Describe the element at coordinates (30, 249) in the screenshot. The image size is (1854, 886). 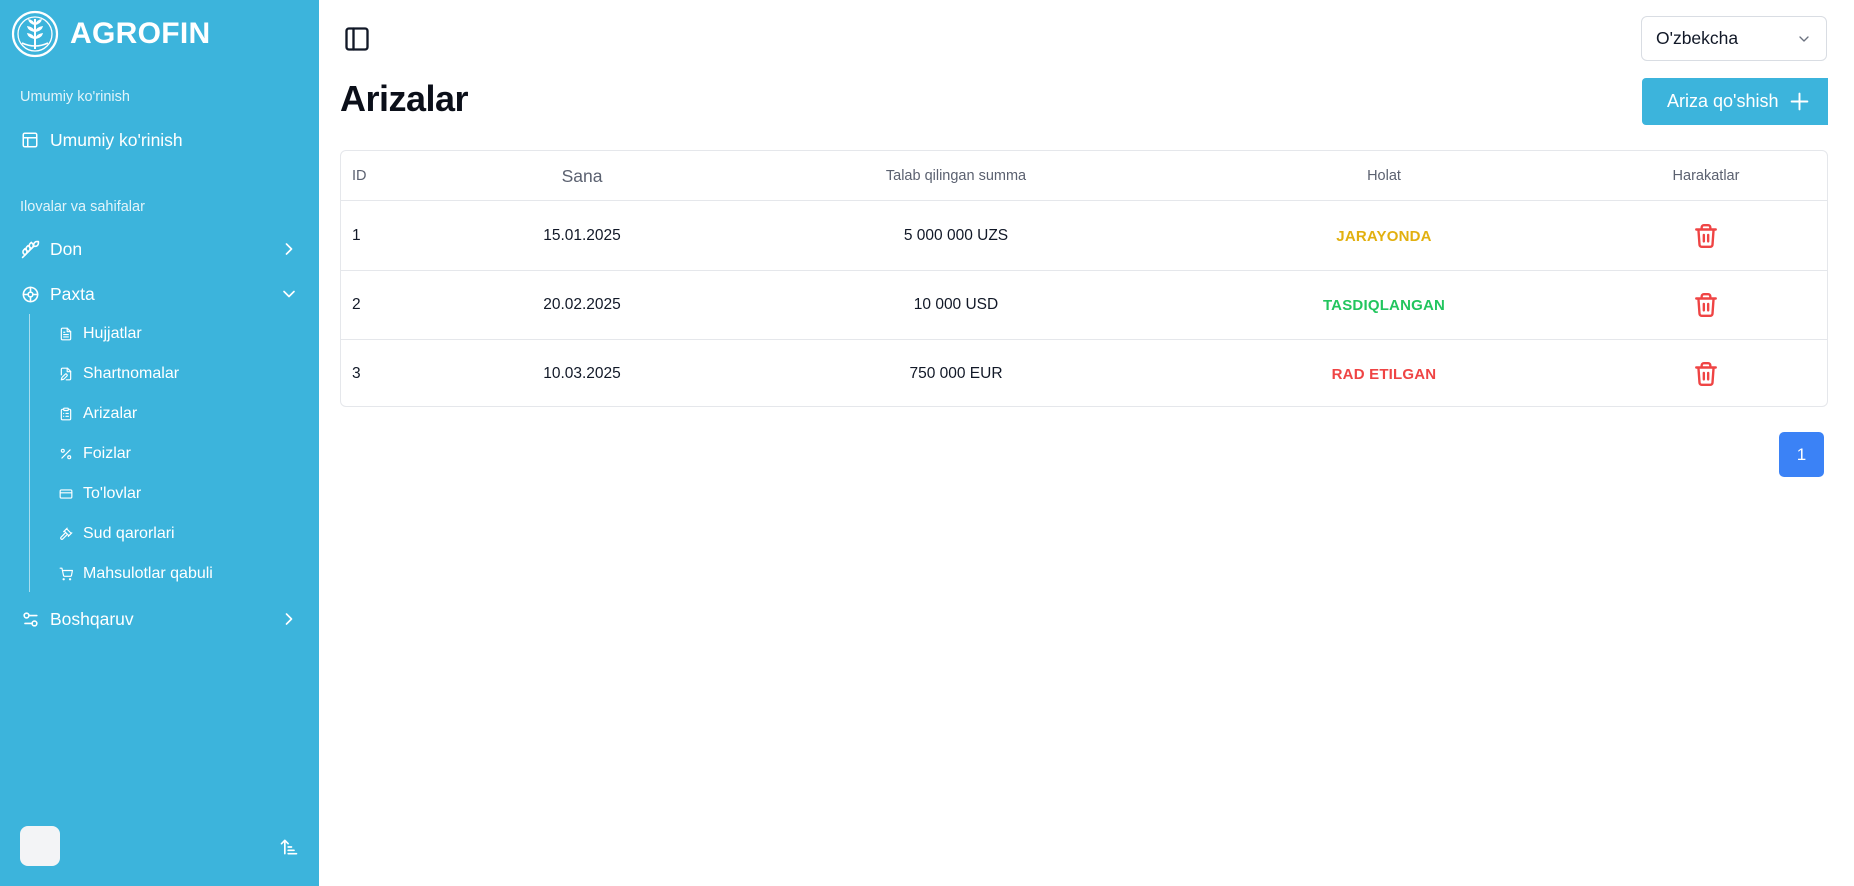
I see `wheat-icon` at that location.